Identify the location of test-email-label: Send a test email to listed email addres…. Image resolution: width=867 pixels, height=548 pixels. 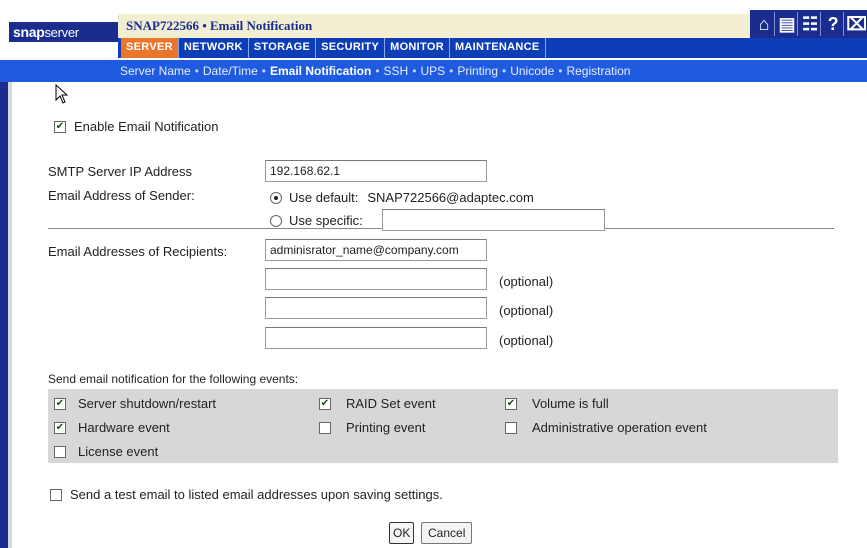
(256, 494).